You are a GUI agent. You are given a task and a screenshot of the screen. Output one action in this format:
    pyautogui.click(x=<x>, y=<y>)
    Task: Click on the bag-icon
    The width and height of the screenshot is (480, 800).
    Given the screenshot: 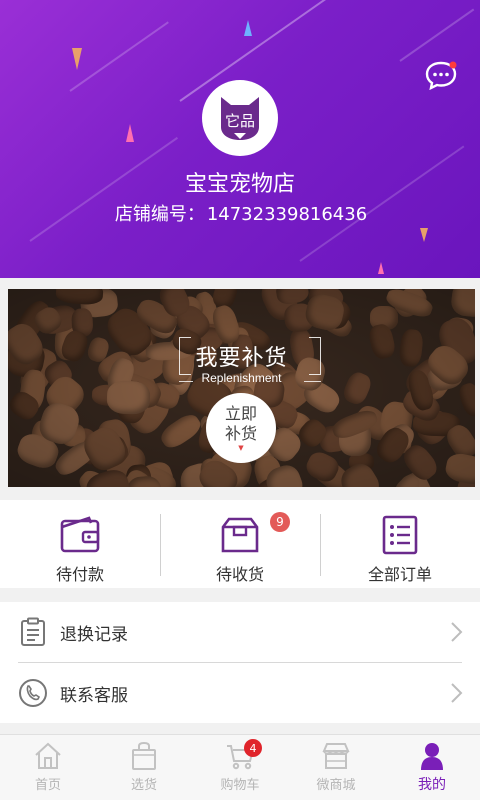 What is the action you would take?
    pyautogui.click(x=144, y=755)
    